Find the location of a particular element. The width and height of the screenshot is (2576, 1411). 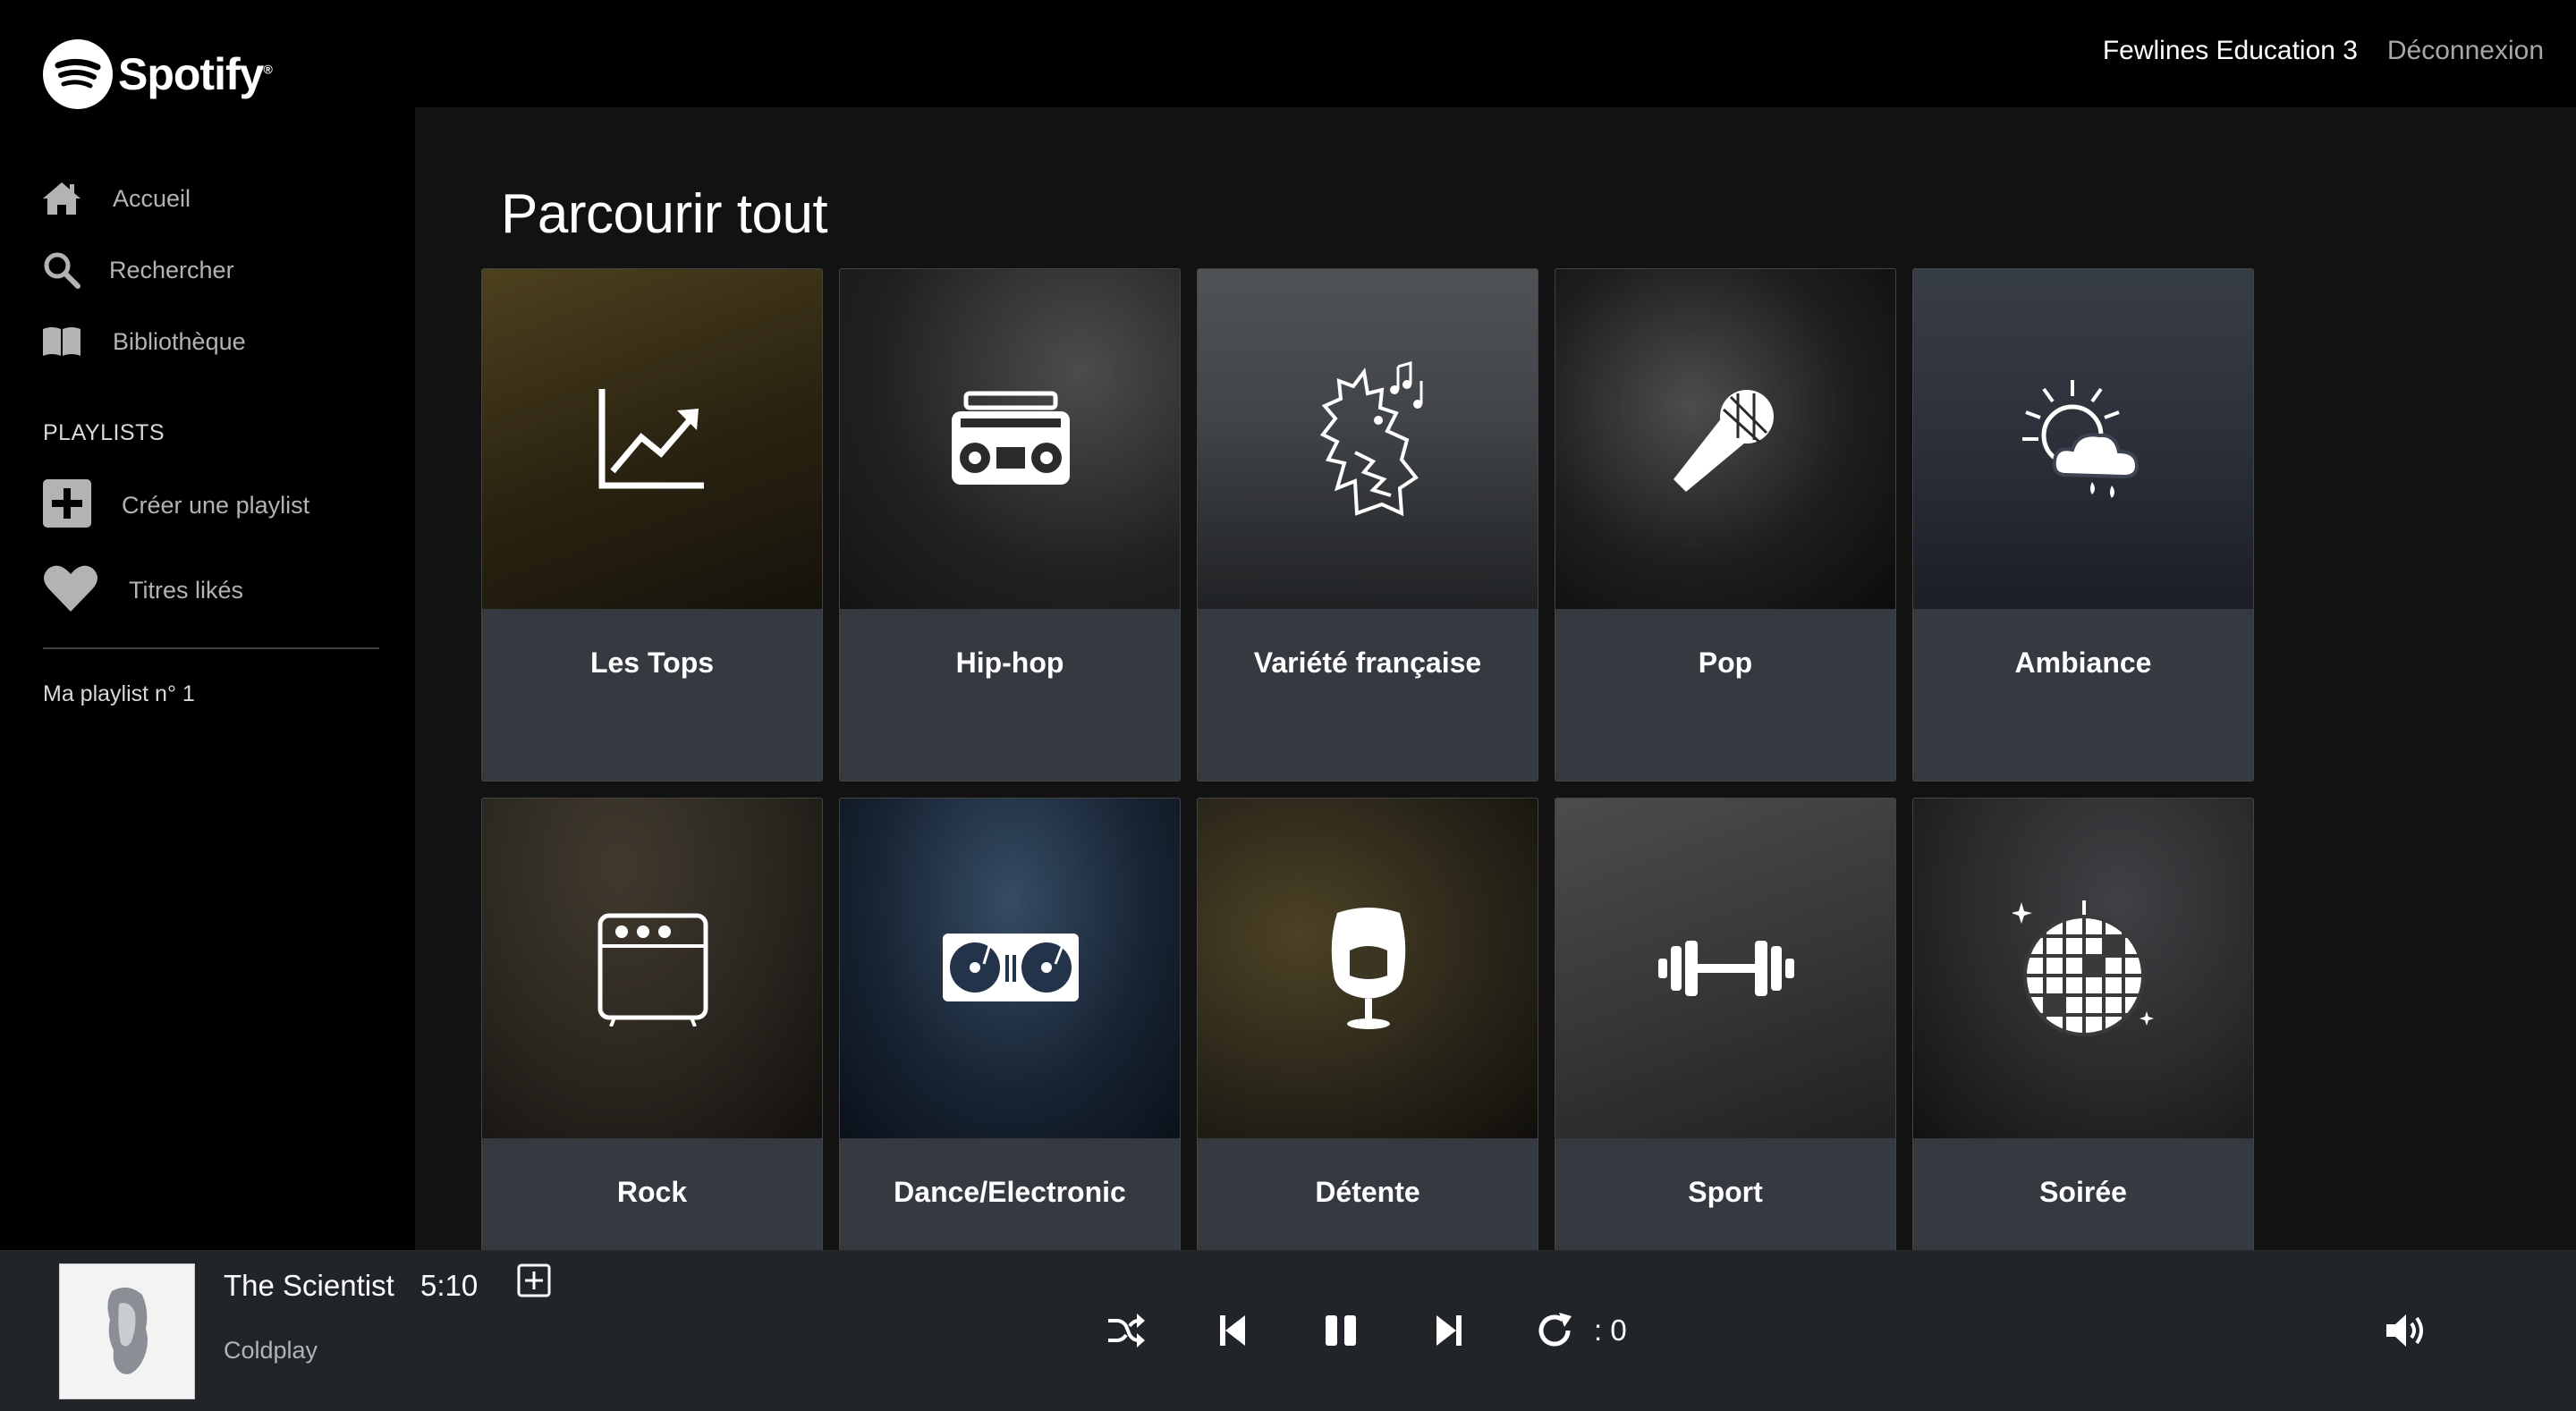

repeat-button is located at coordinates (1555, 1330).